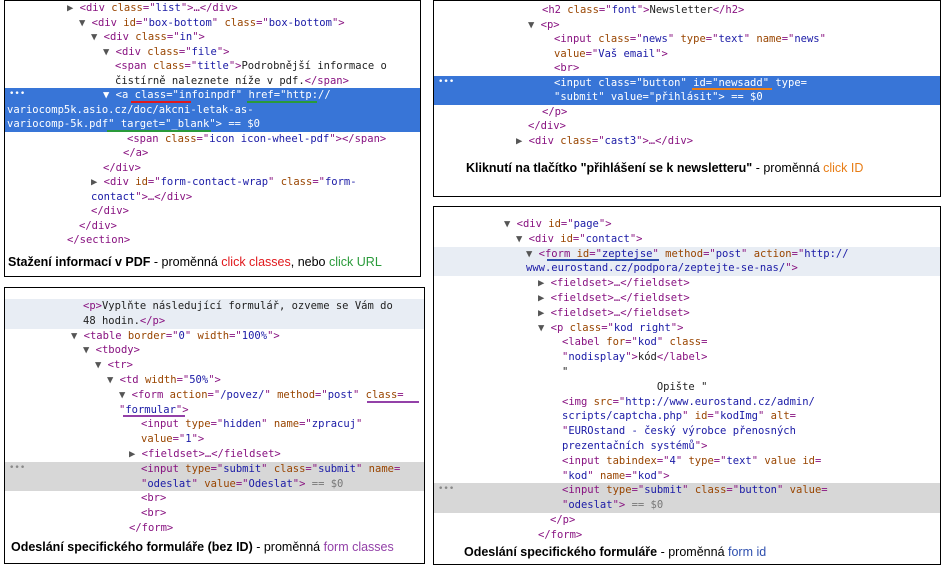 This screenshot has width=947, height=571. Describe the element at coordinates (611, 54) in the screenshot. I see `code-line: value="Vaš email">` at that location.